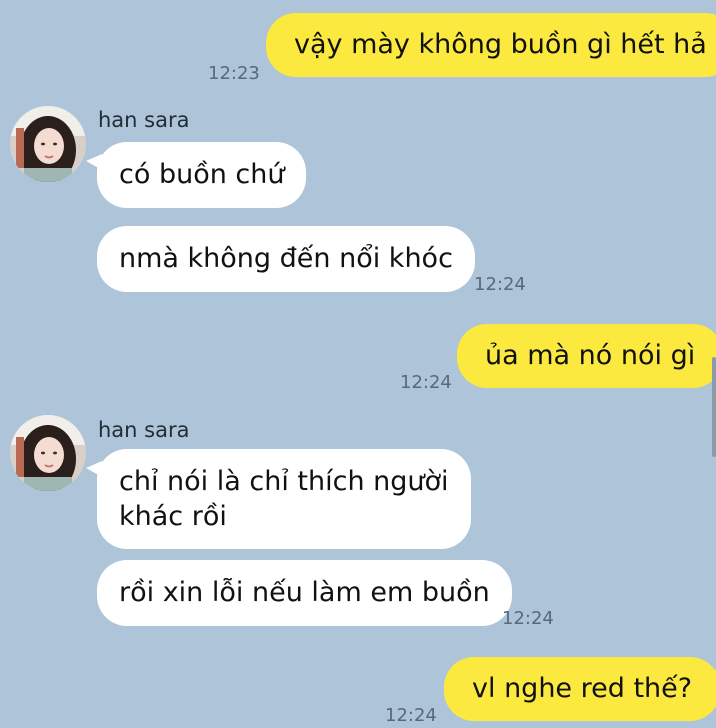  Describe the element at coordinates (234, 73) in the screenshot. I see `message-timestamp: 12:23` at that location.